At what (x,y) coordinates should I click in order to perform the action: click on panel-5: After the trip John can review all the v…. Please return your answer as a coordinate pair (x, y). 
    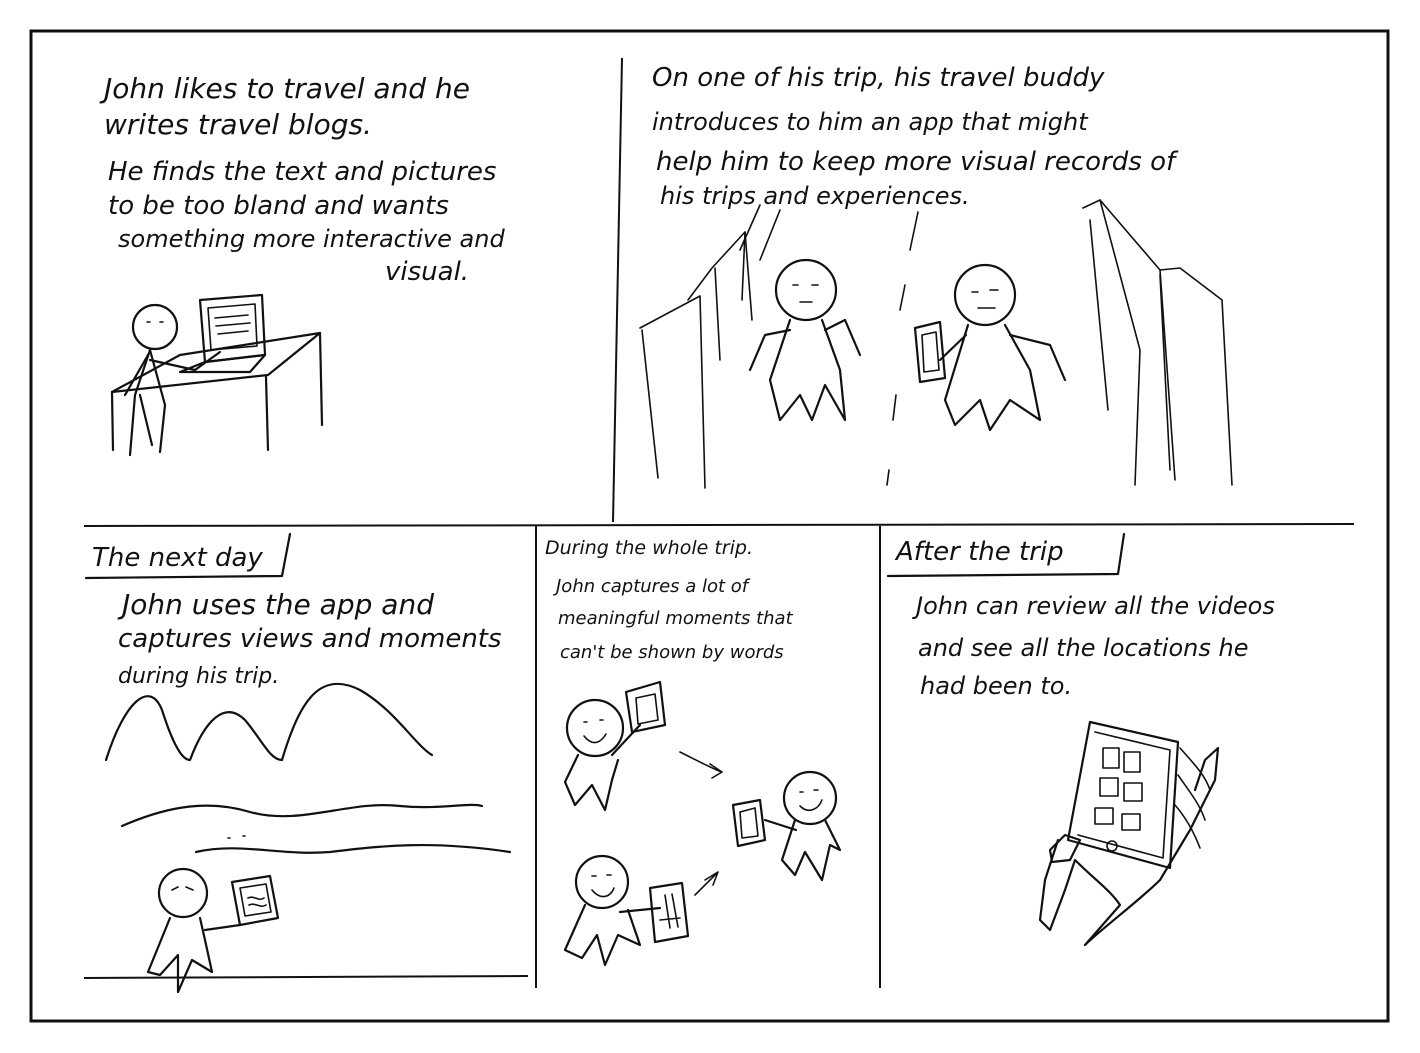
    Looking at the image, I should click on (1080, 739).